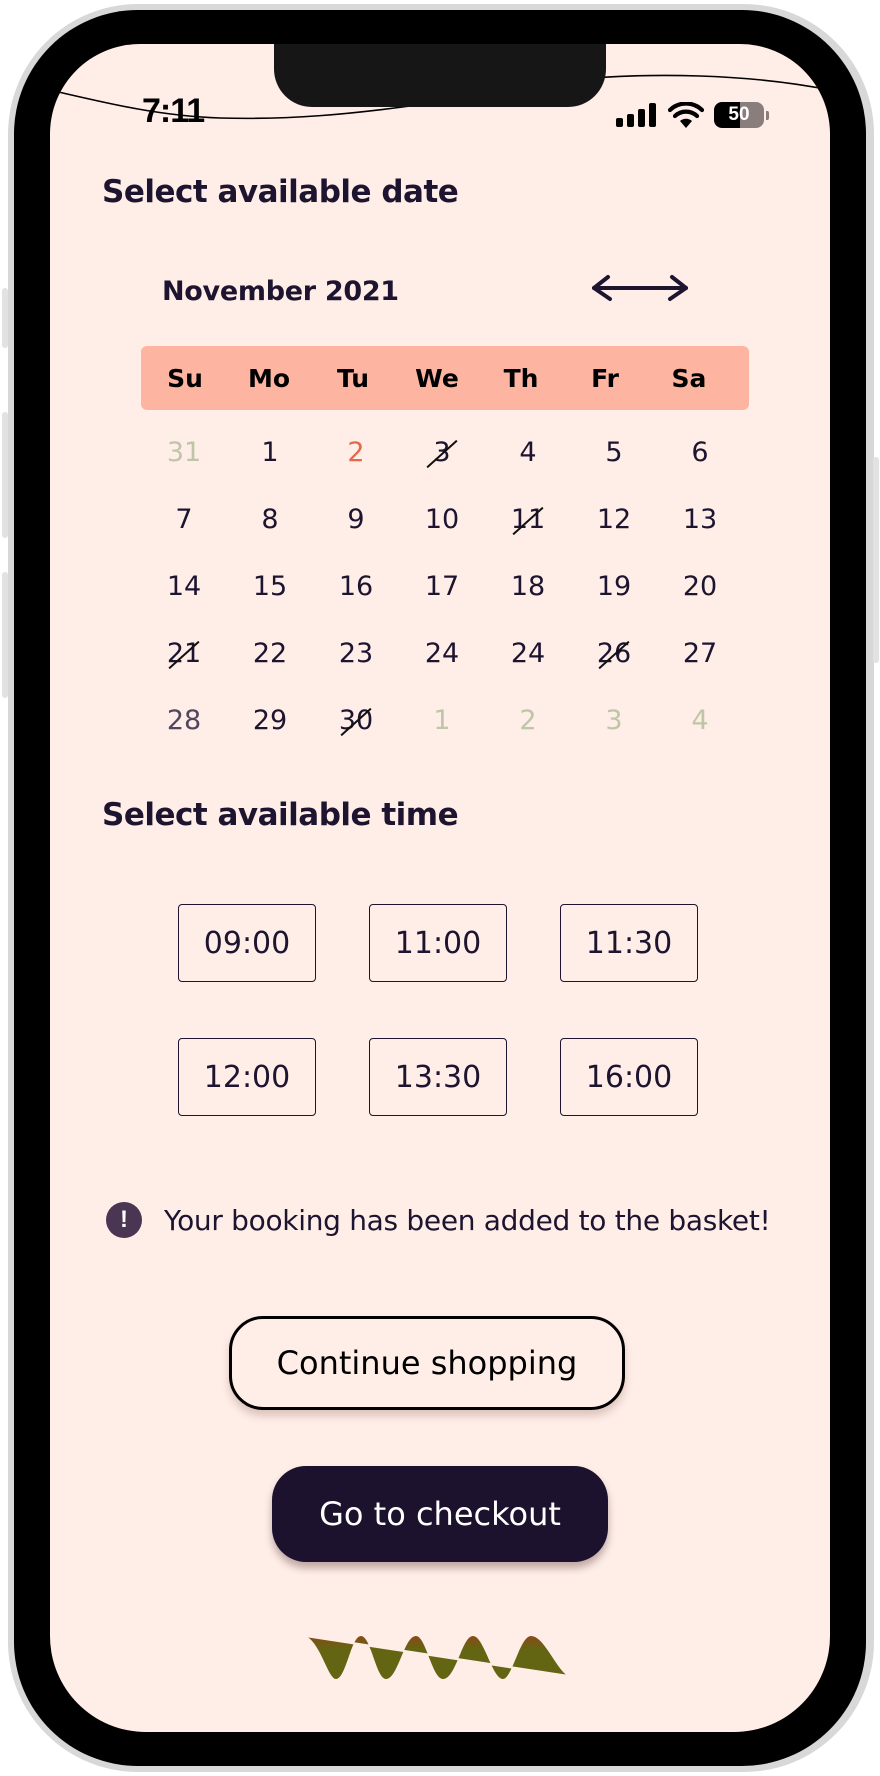  Describe the element at coordinates (700, 603) in the screenshot. I see `calendar-day: 20` at that location.